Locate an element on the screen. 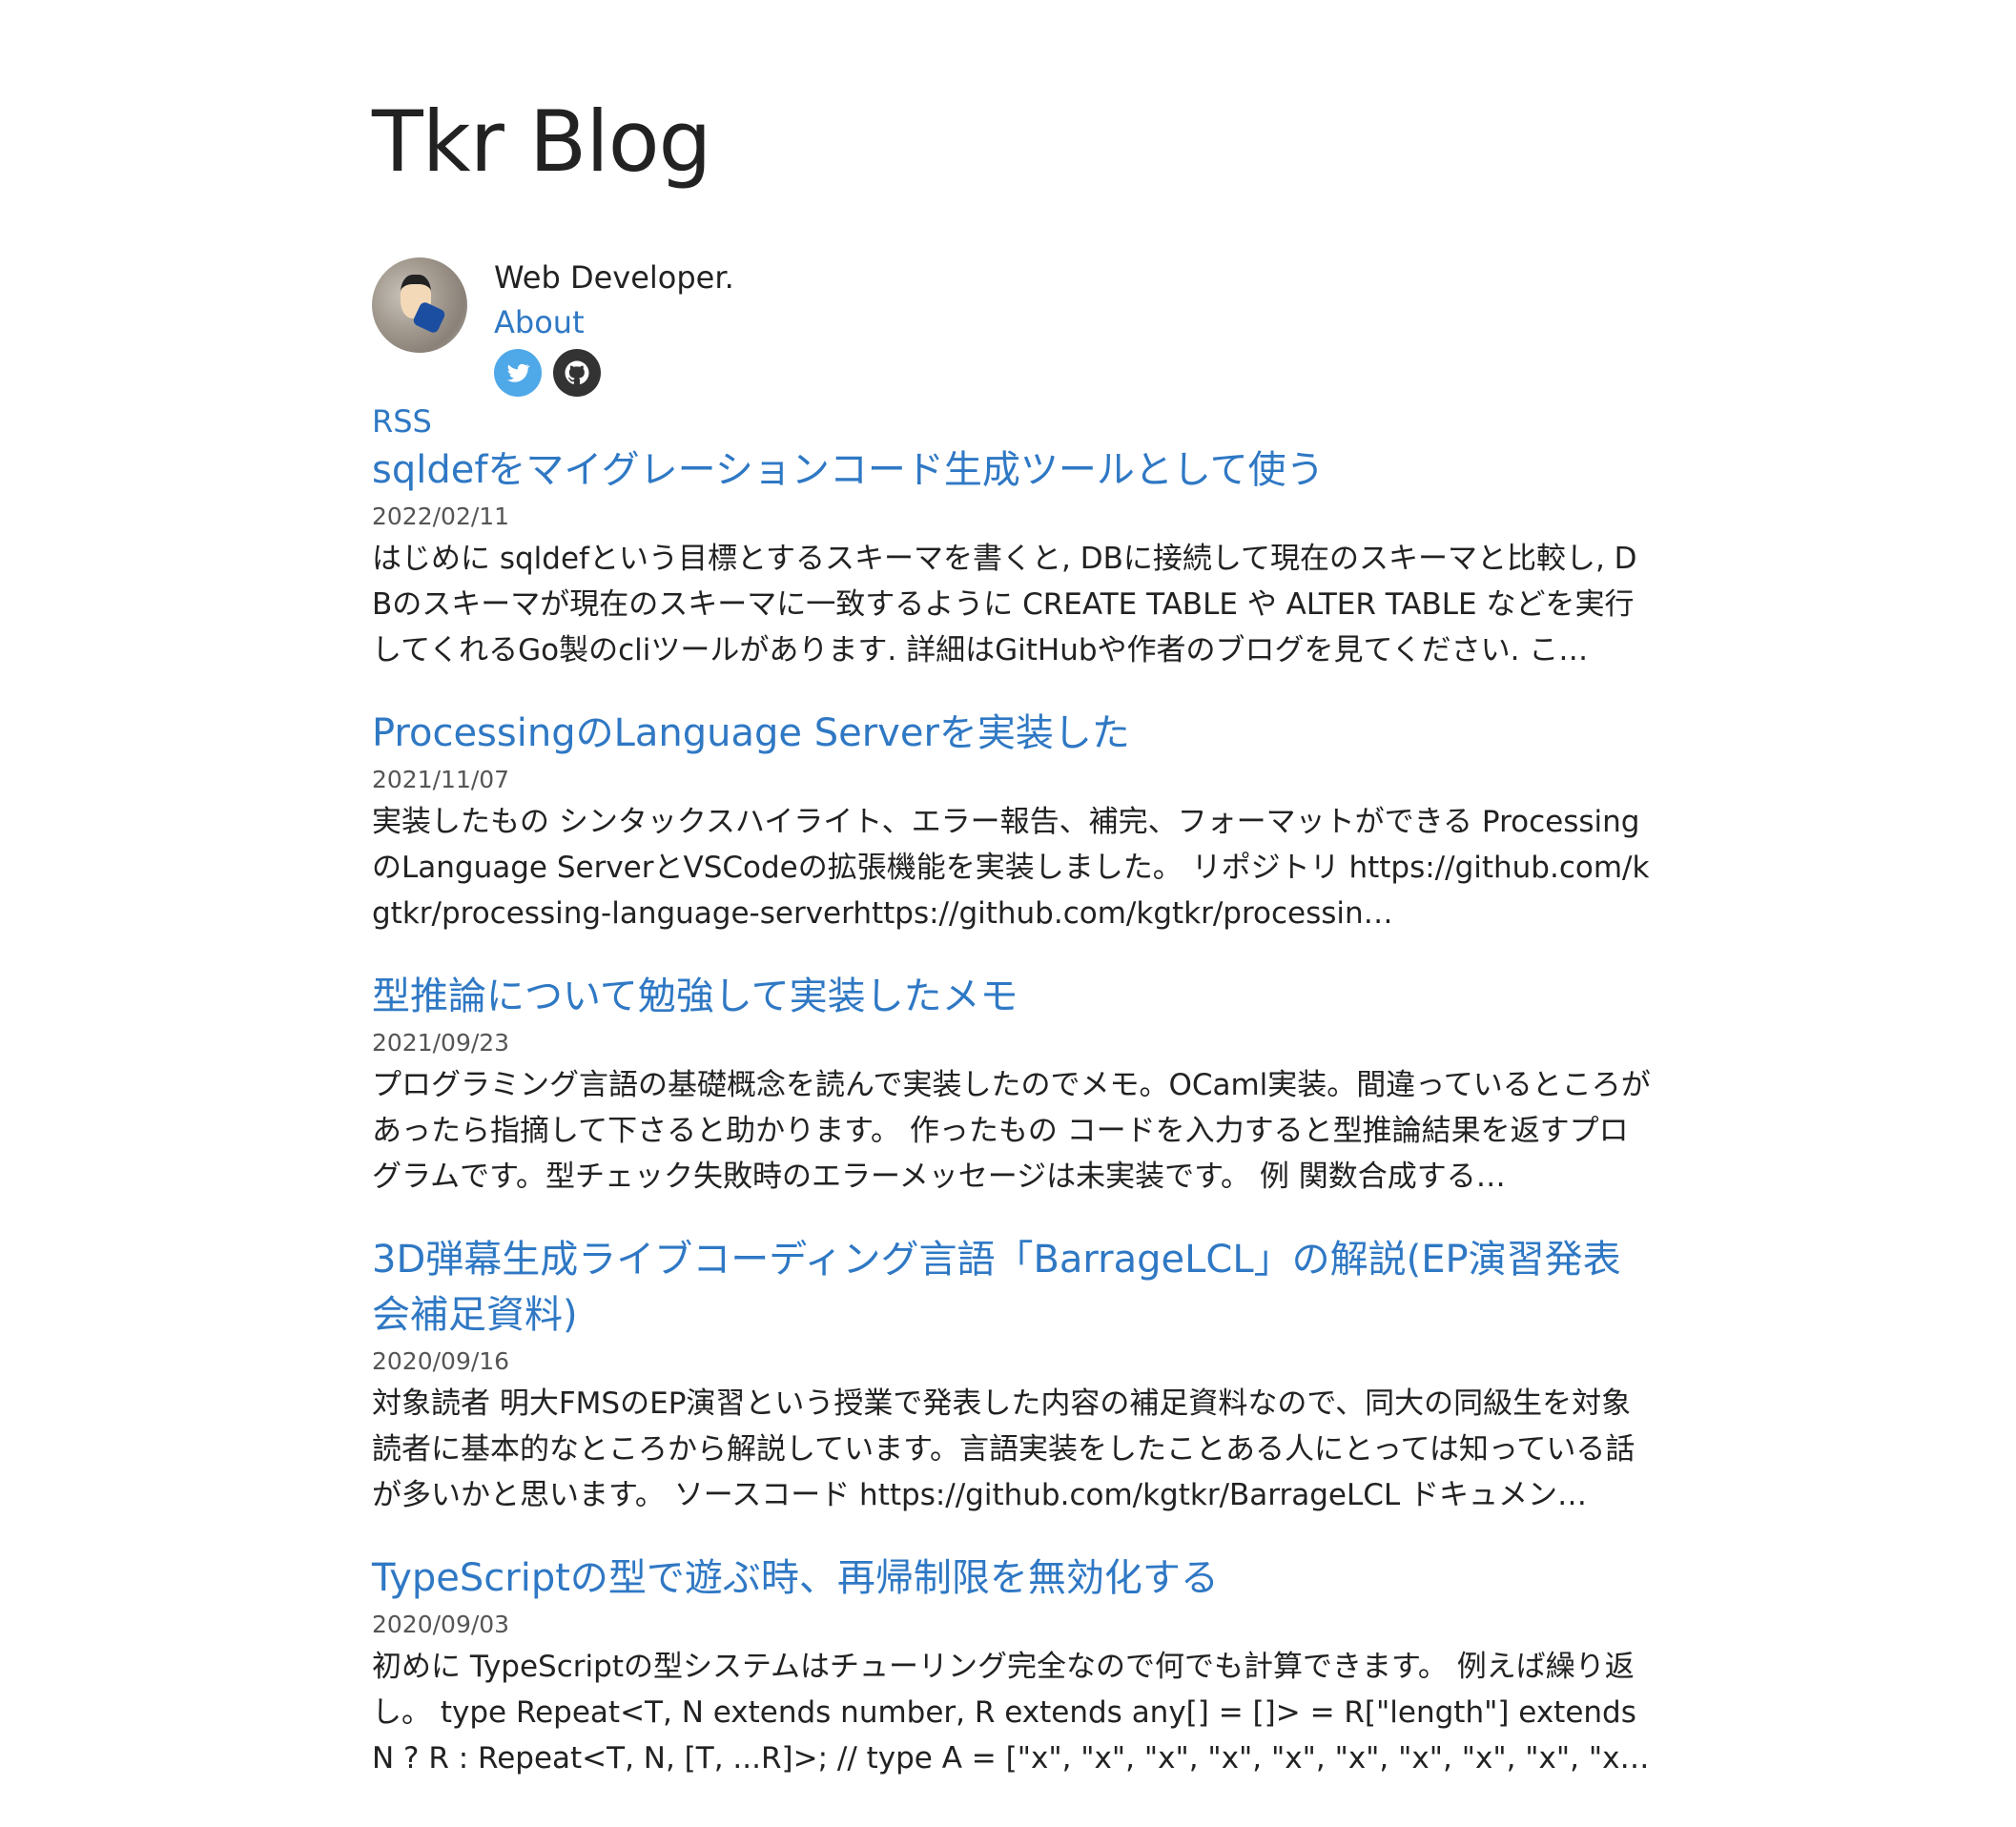 This screenshot has width=2016, height=1827. post-date: 2021/11/07 is located at coordinates (441, 779).